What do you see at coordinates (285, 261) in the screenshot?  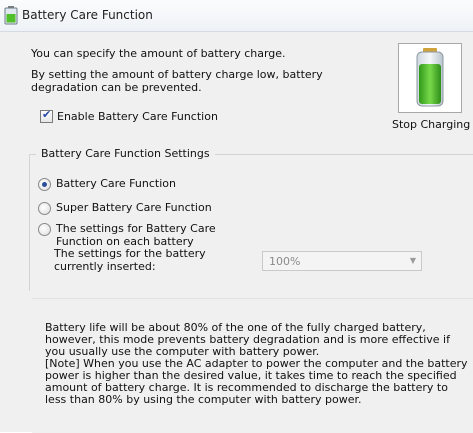 I see `dropdown-value: 100%` at bounding box center [285, 261].